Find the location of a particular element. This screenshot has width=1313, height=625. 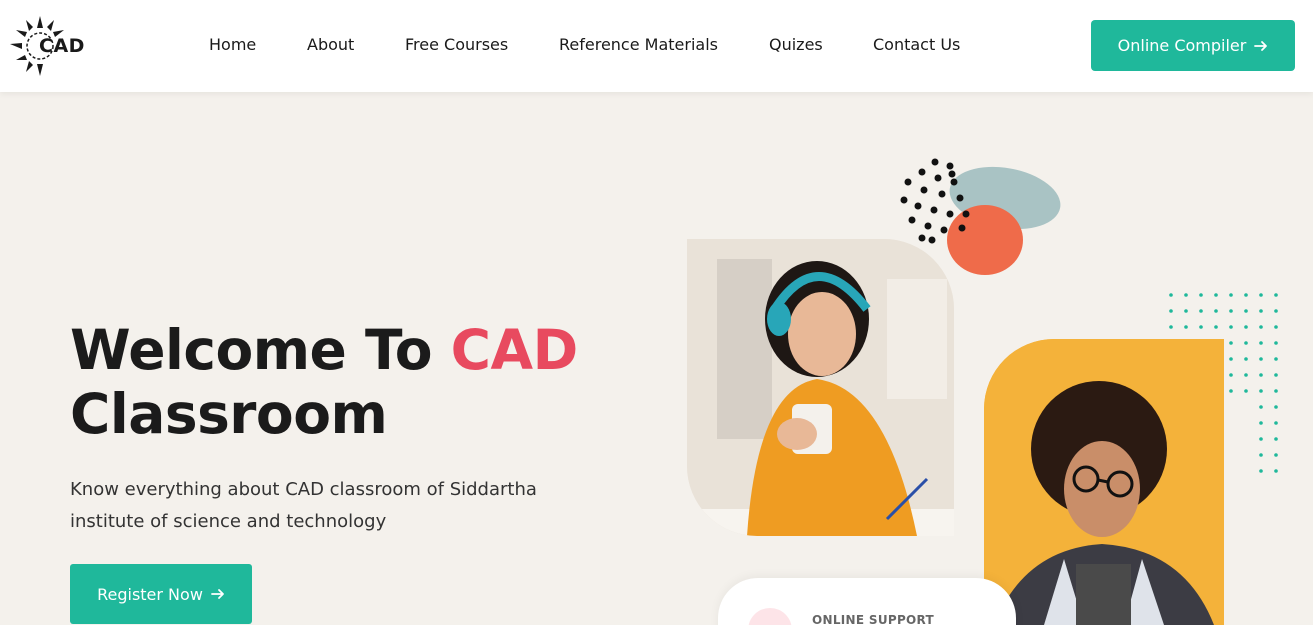

nav-contact-us: Contact Us is located at coordinates (916, 44).